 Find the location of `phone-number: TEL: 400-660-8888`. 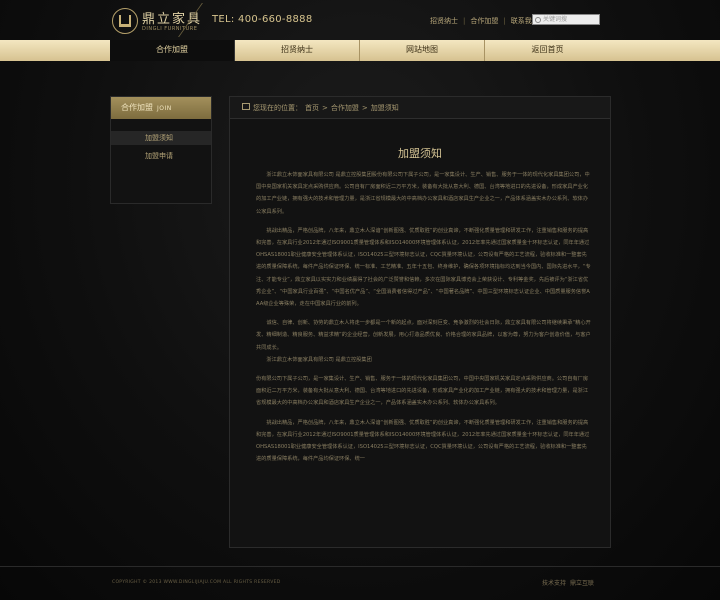

phone-number: TEL: 400-660-8888 is located at coordinates (262, 19).